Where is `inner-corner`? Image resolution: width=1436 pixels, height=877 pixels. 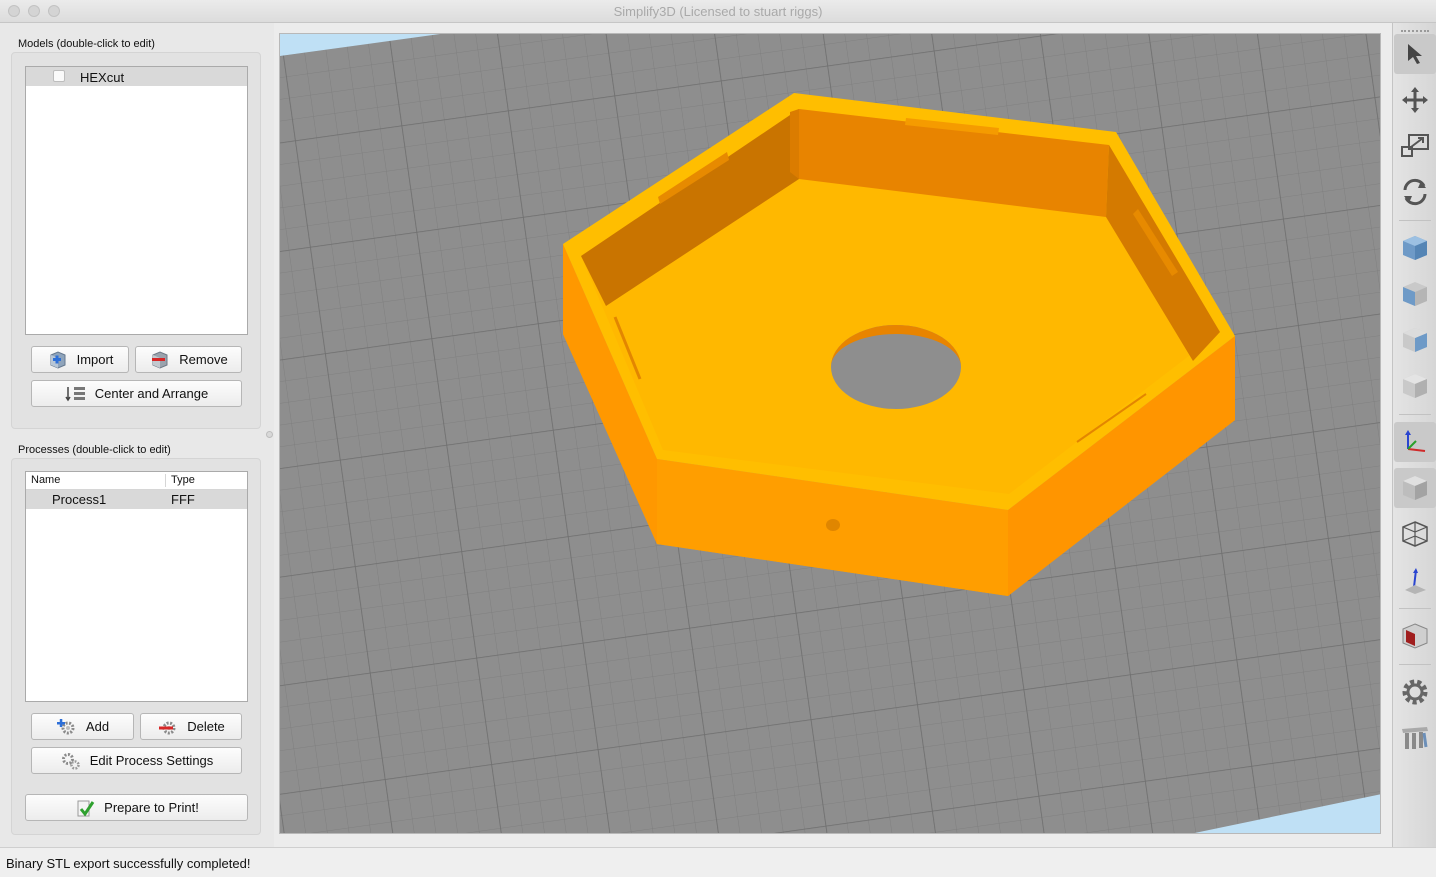
inner-corner is located at coordinates (794, 144).